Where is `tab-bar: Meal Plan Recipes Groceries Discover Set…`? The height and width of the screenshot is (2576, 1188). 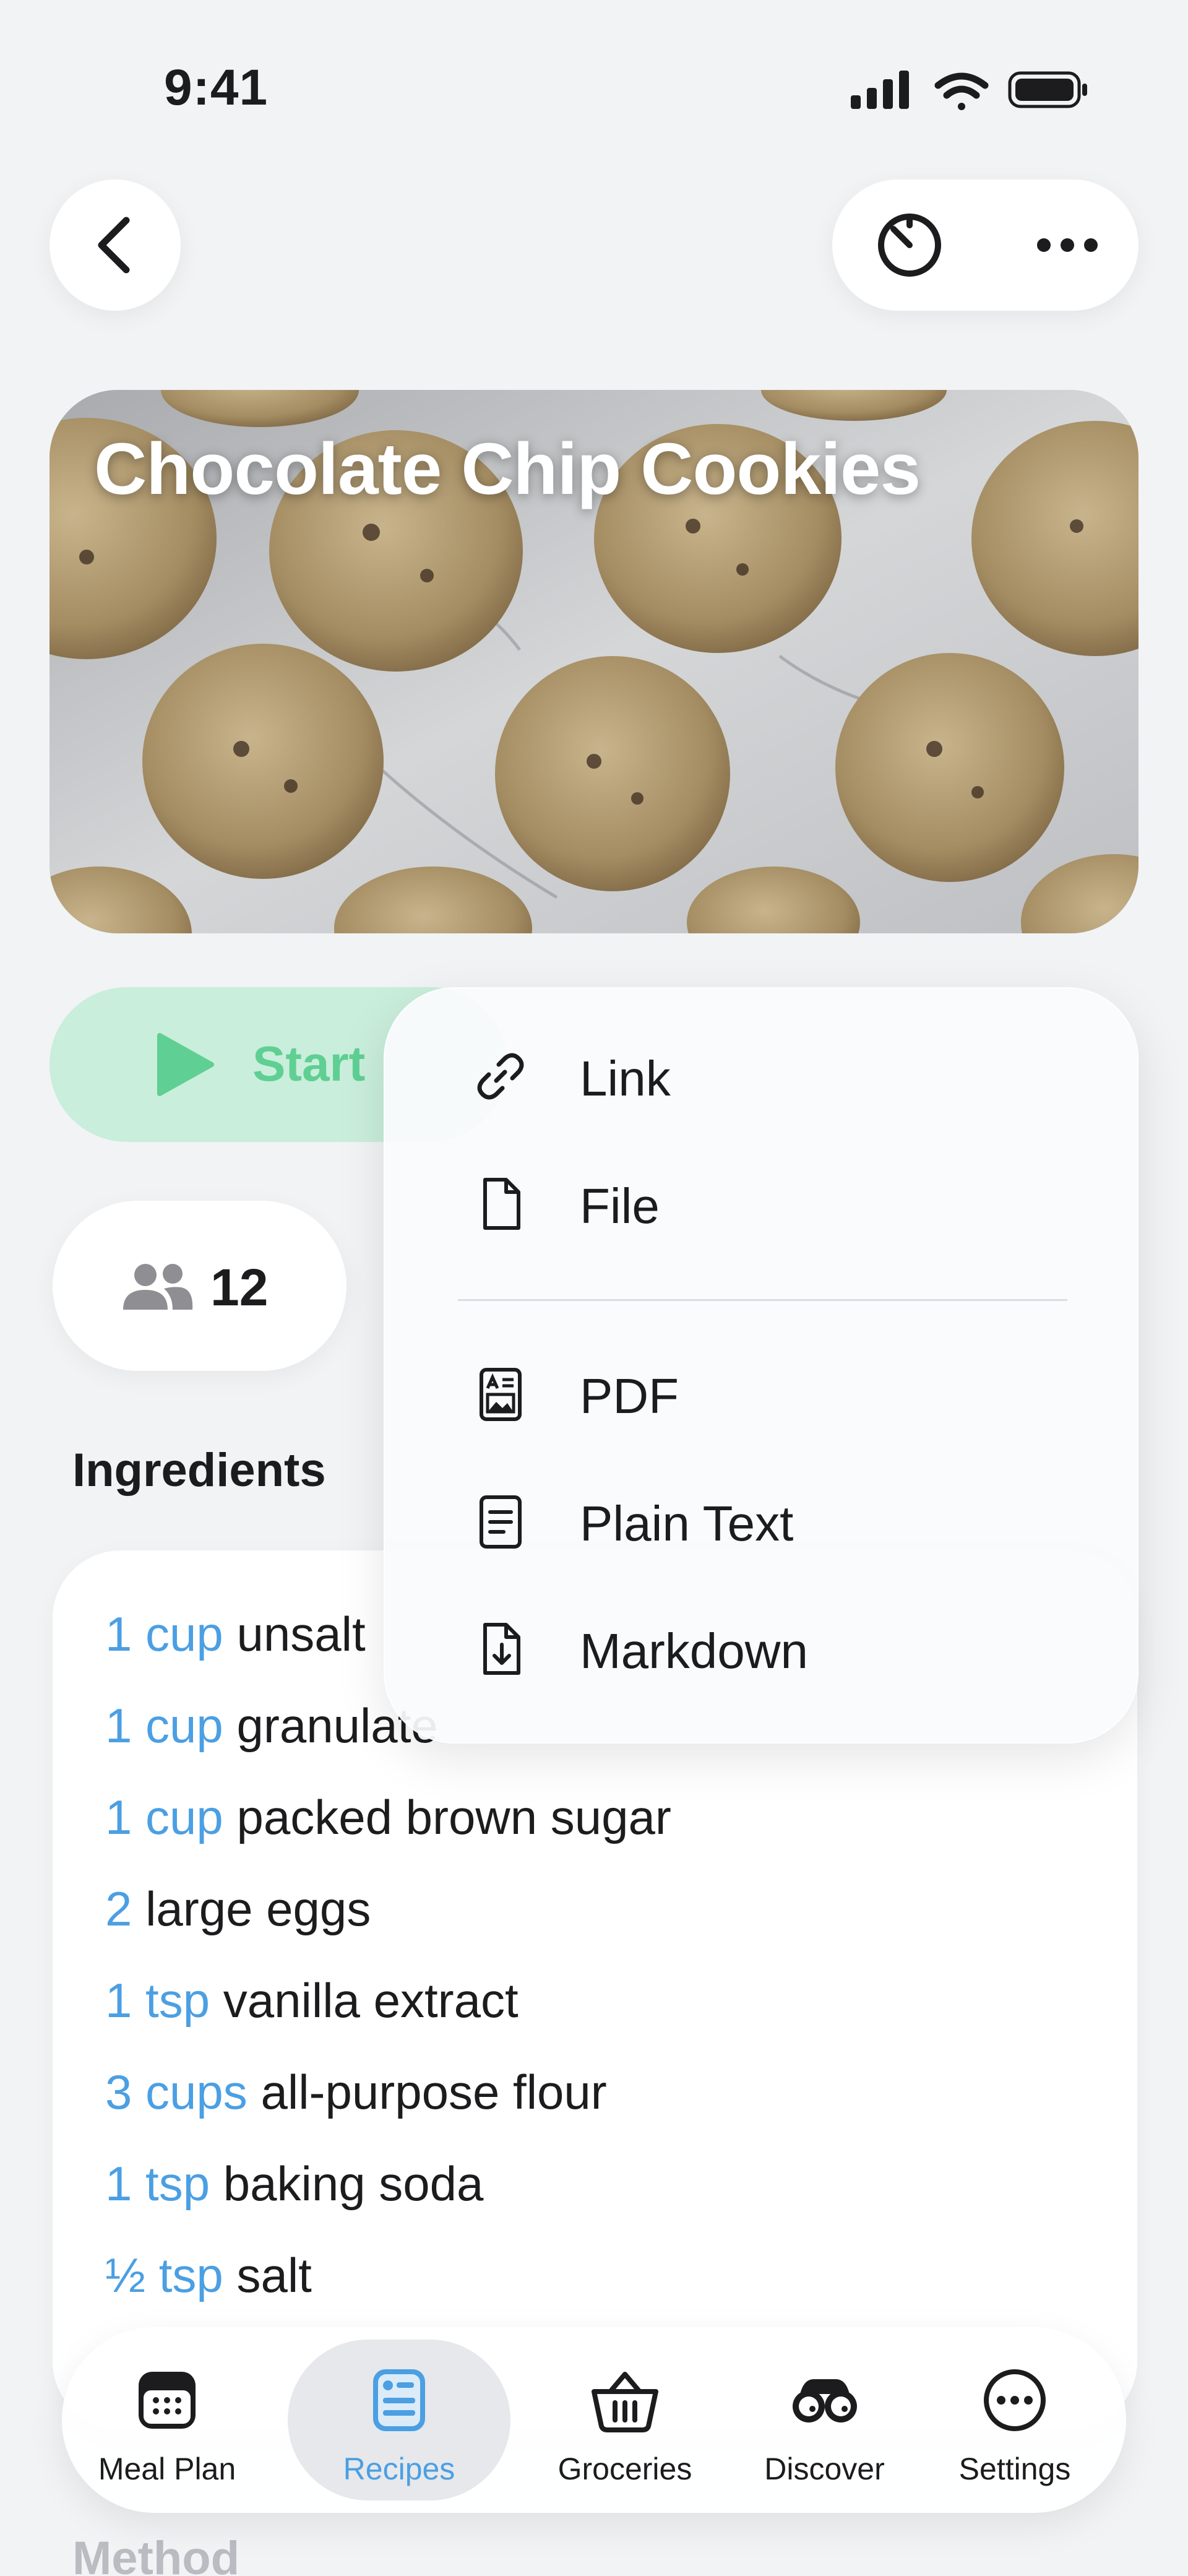
tab-bar: Meal Plan Recipes Groceries Discover Set… is located at coordinates (594, 2420).